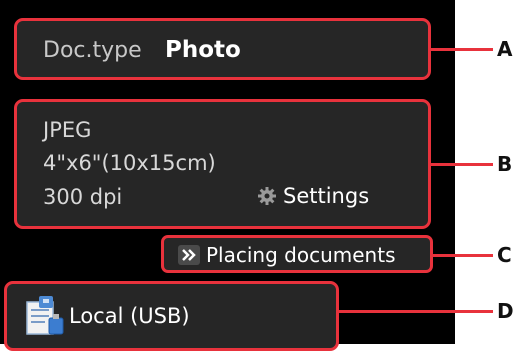 The width and height of the screenshot is (524, 351). Describe the element at coordinates (129, 163) in the screenshot. I see `size-value: 4"x6"(10x15cm)` at that location.